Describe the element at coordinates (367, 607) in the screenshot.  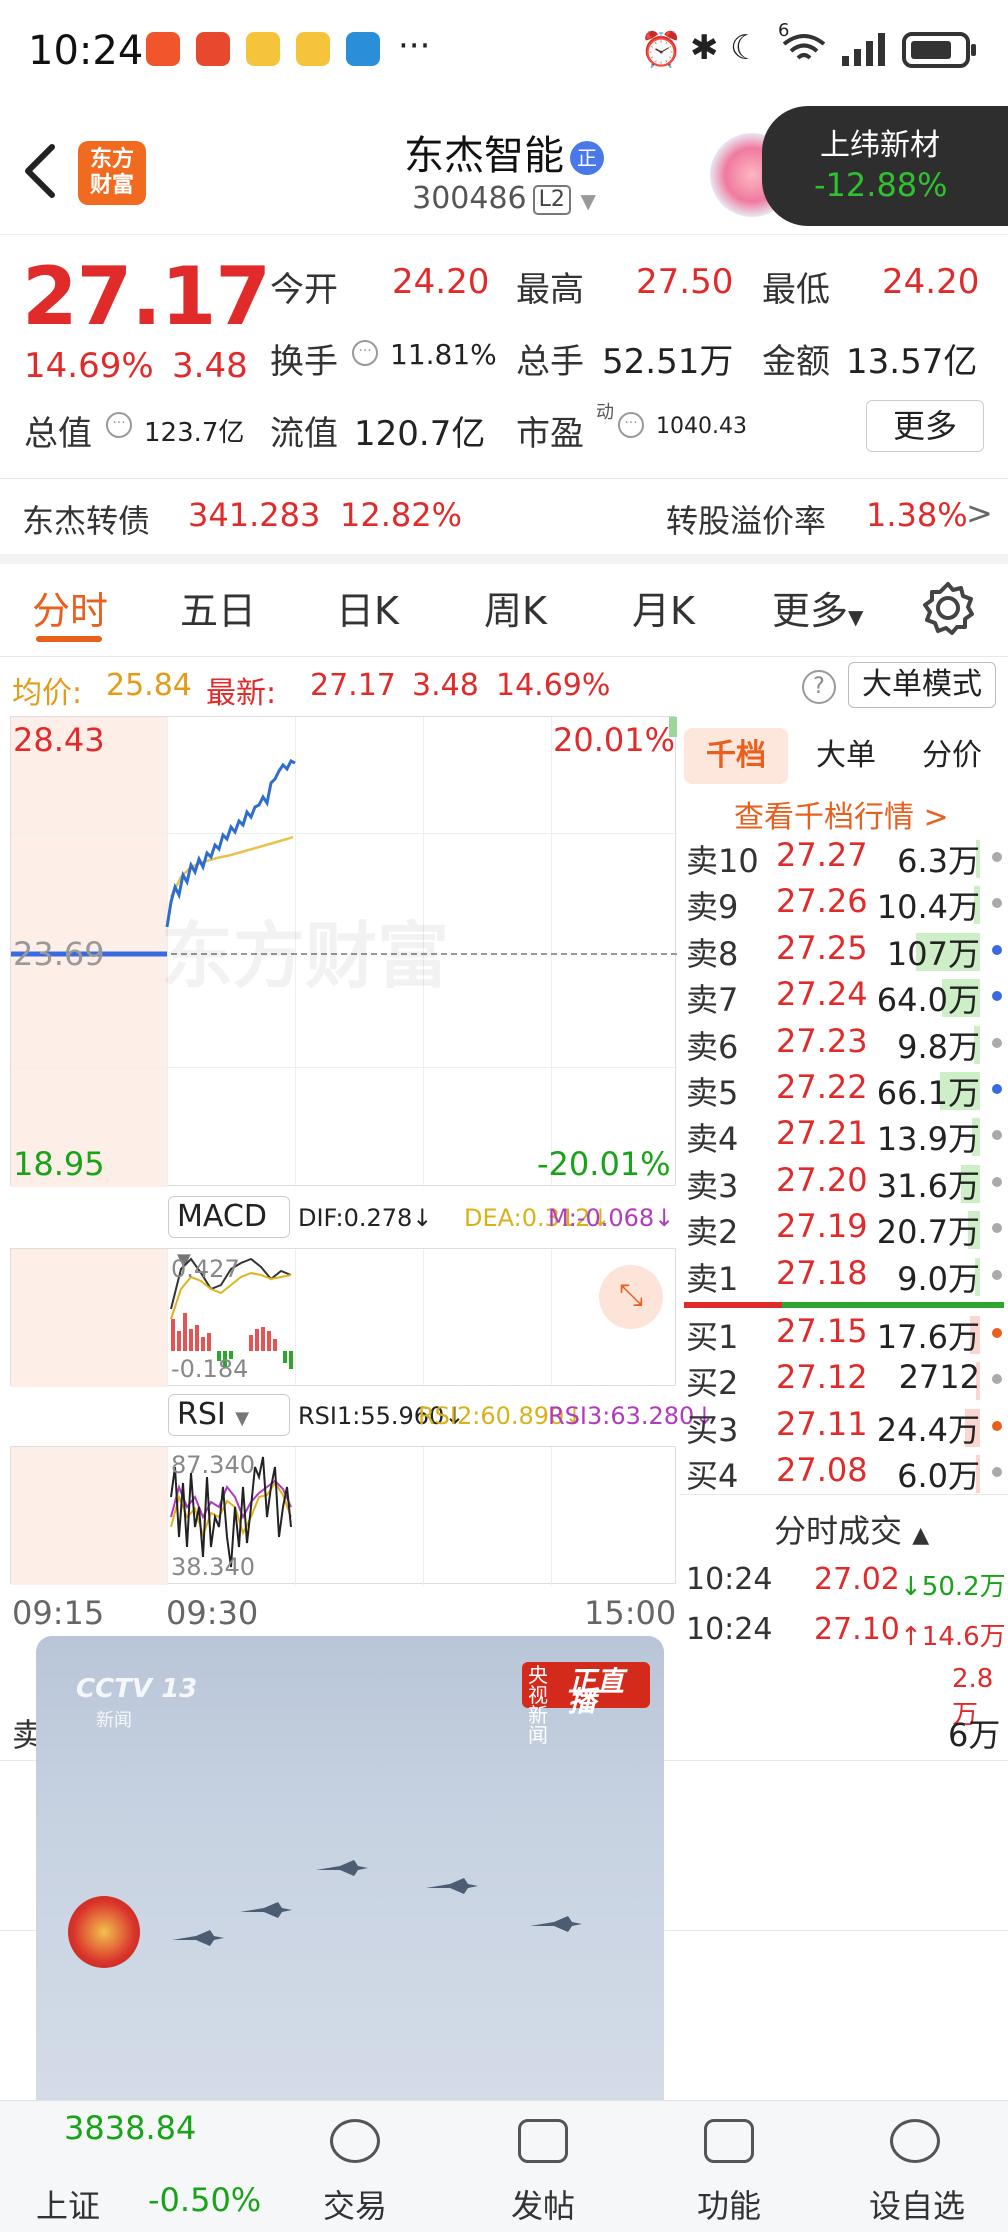
I see `tab-daily-k: 日K` at that location.